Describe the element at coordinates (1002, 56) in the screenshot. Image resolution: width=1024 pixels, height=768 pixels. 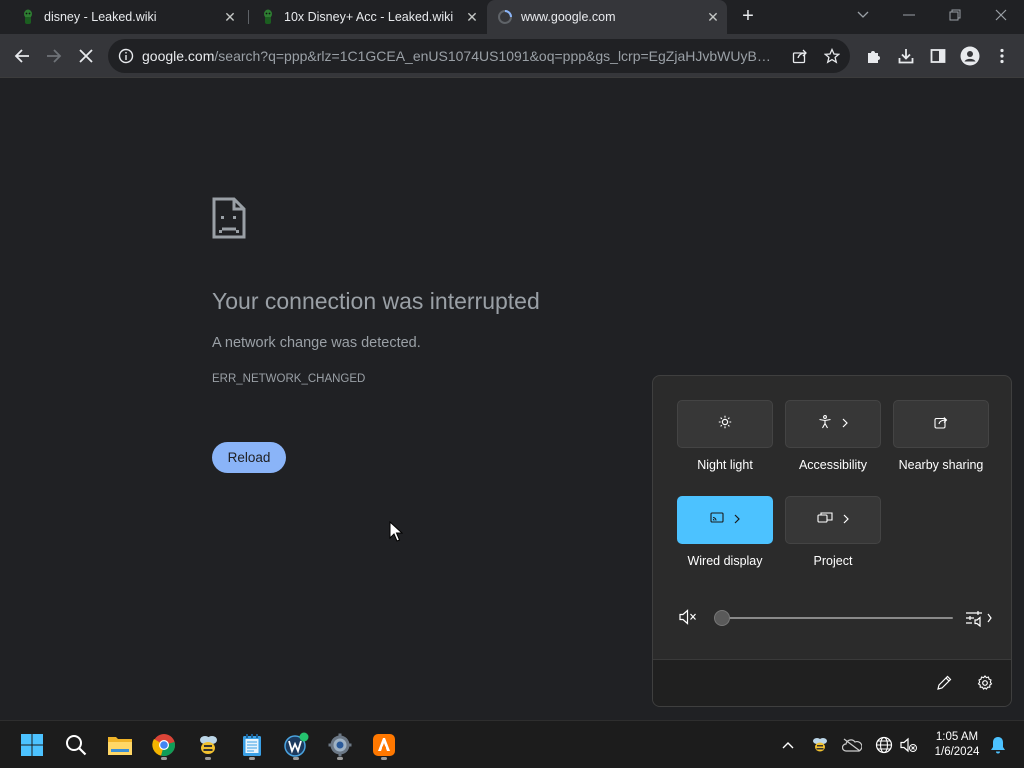
I see `menu-kebab-icon` at that location.